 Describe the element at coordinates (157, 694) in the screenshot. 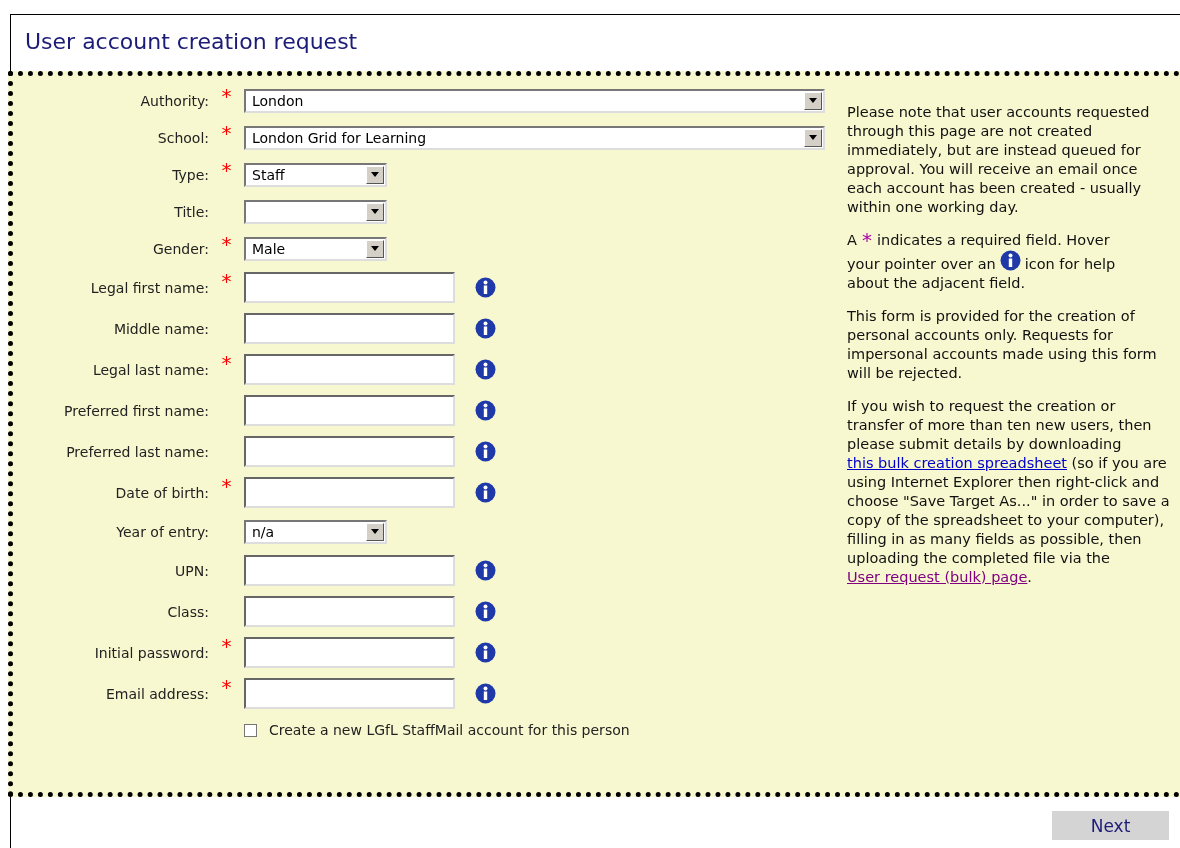

I see `field-label: Email address:` at that location.